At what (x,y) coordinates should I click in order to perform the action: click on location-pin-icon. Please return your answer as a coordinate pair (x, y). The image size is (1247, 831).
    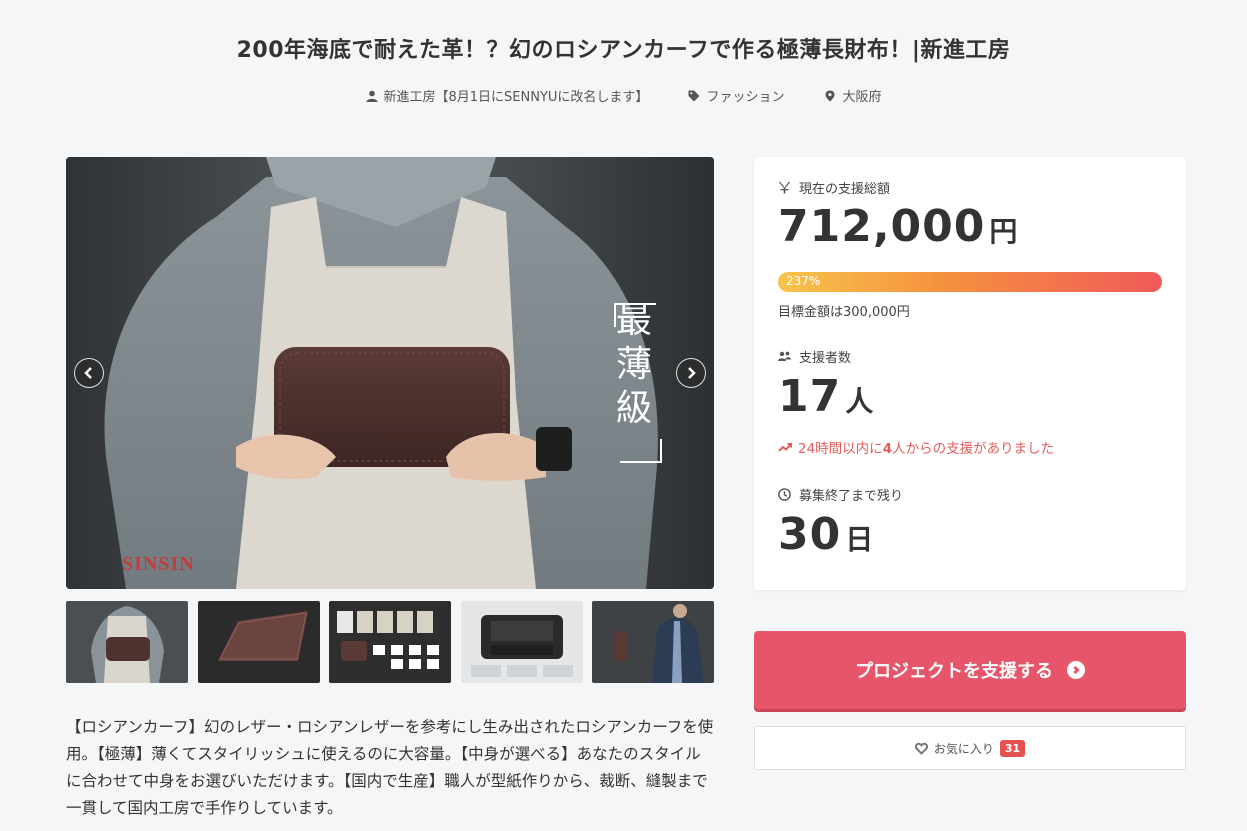
    Looking at the image, I should click on (830, 95).